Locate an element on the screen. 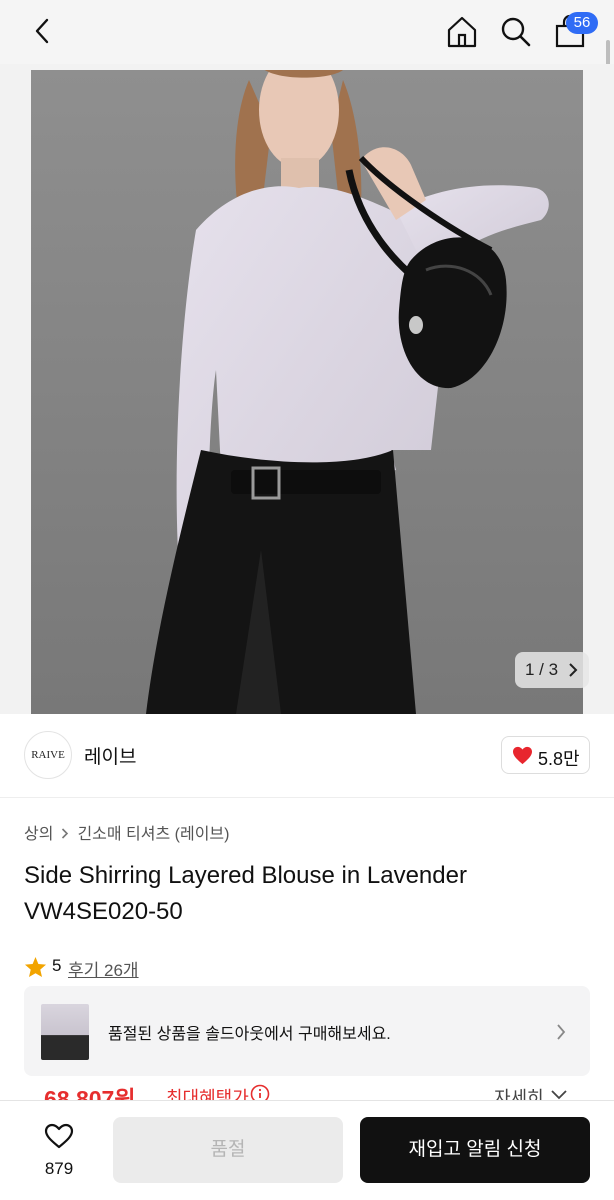  heart-outline-icon is located at coordinates (59, 1136).